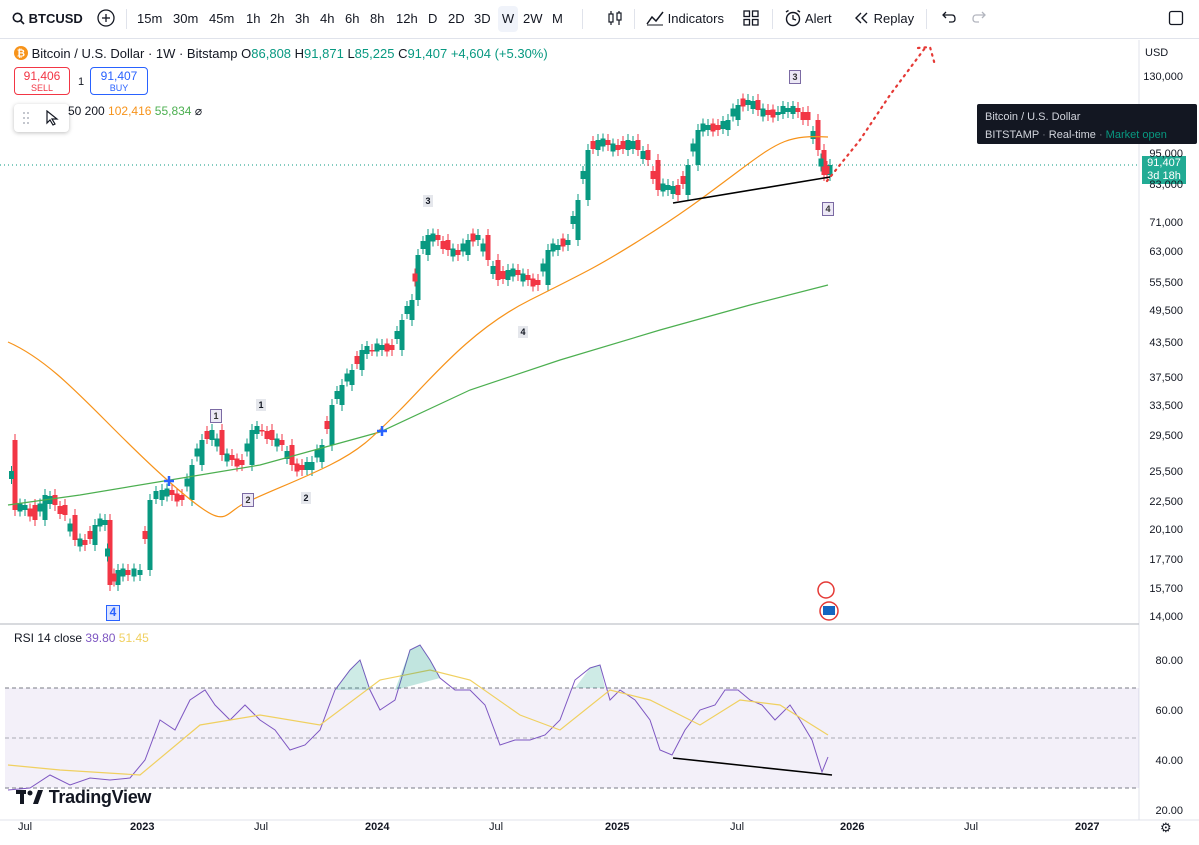 The width and height of the screenshot is (1199, 845). I want to click on sell-button: 91,406 SELL, so click(42, 81).